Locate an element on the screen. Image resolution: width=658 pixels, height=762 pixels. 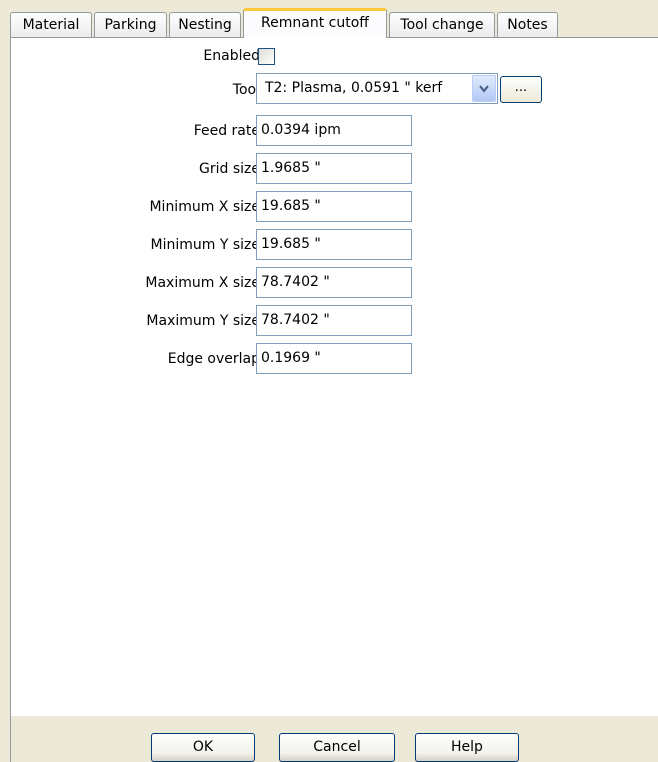
tab-notes: Notes is located at coordinates (527, 24).